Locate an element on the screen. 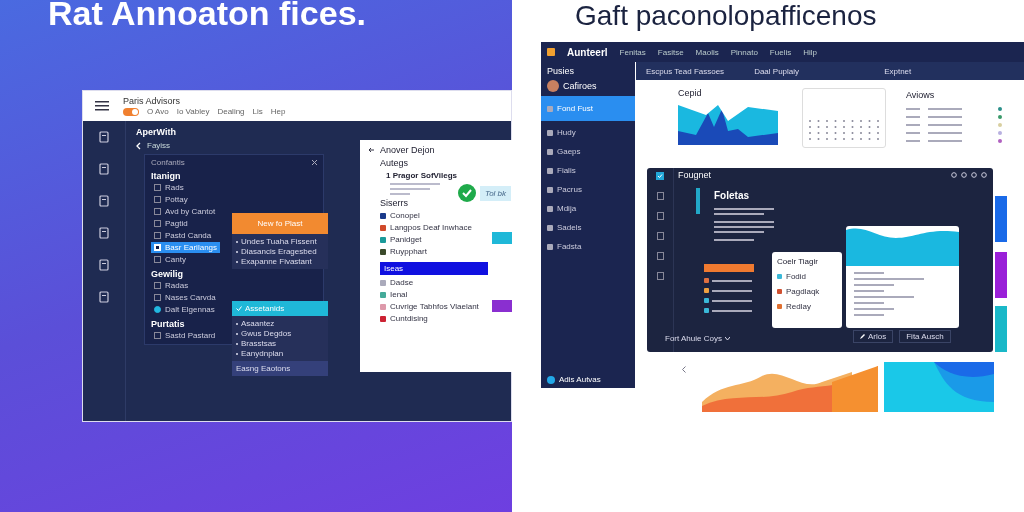 Image resolution: width=1024 pixels, height=512 pixels. menu-item: Fenitas is located at coordinates (632, 52).